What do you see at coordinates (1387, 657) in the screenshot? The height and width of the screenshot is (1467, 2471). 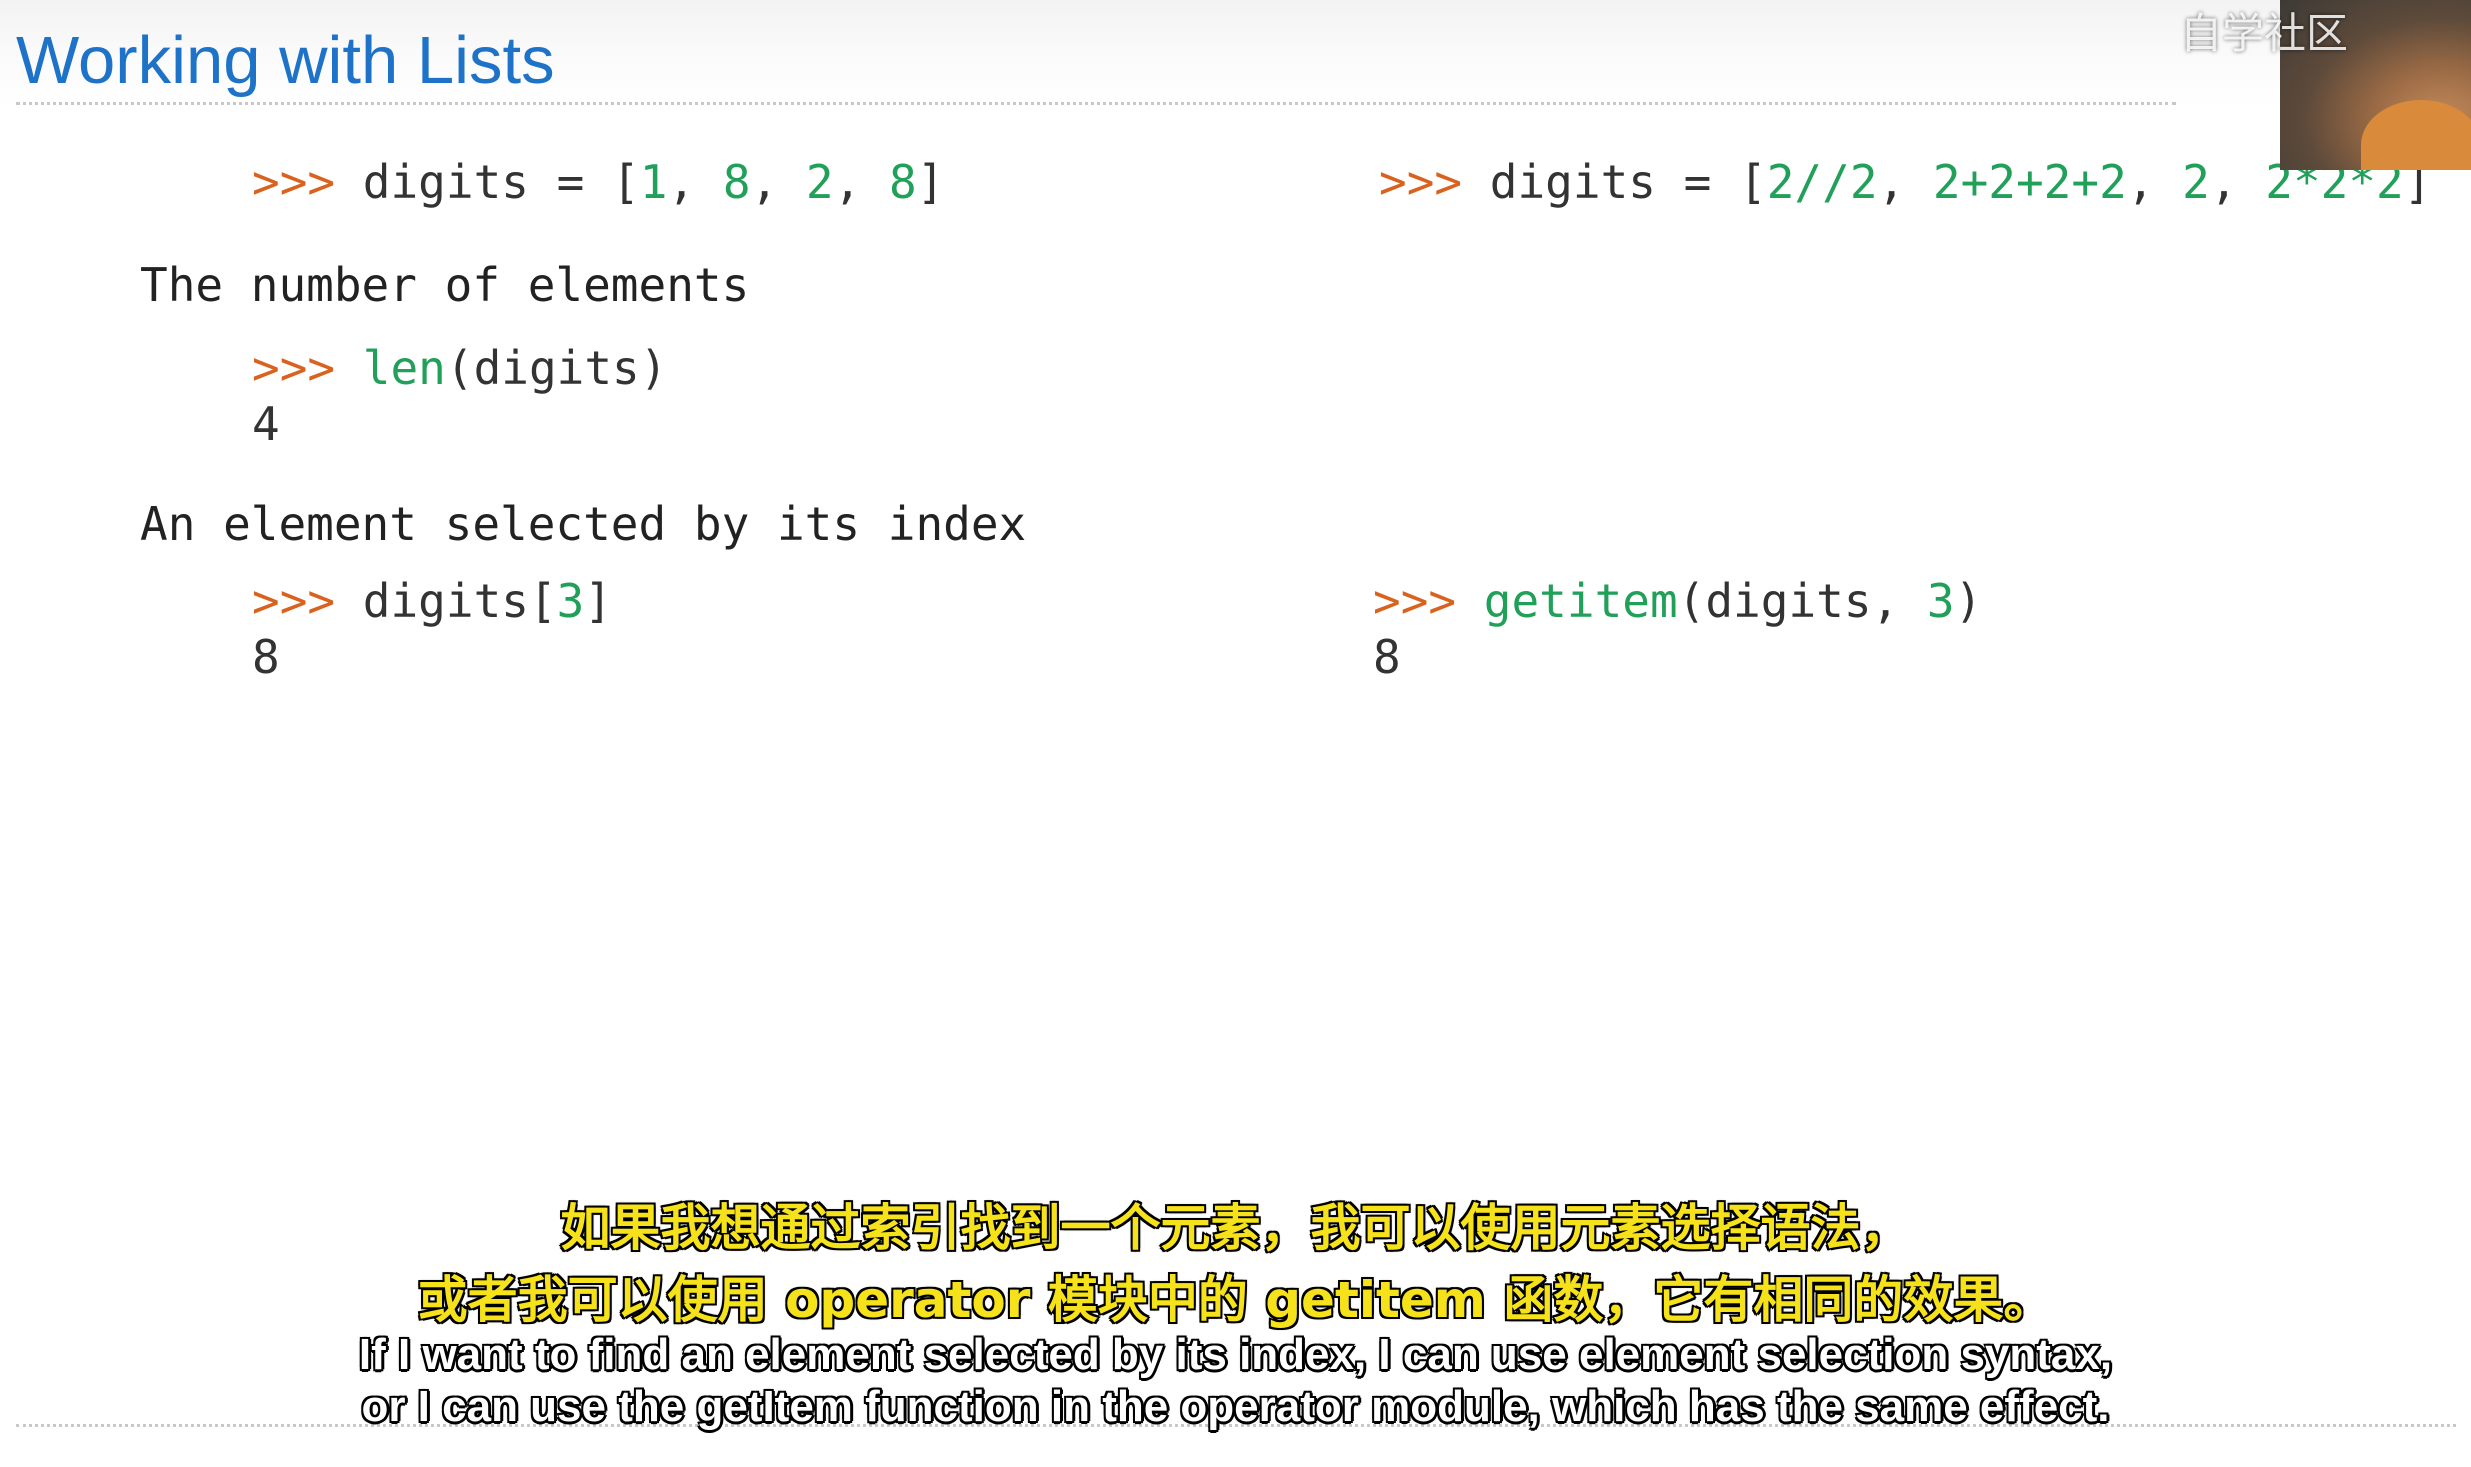 I see `code-output-getitem: 8` at bounding box center [1387, 657].